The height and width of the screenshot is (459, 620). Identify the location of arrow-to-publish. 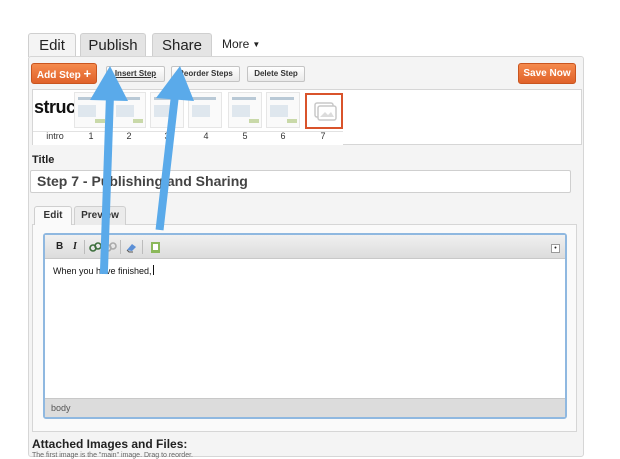
(109, 170).